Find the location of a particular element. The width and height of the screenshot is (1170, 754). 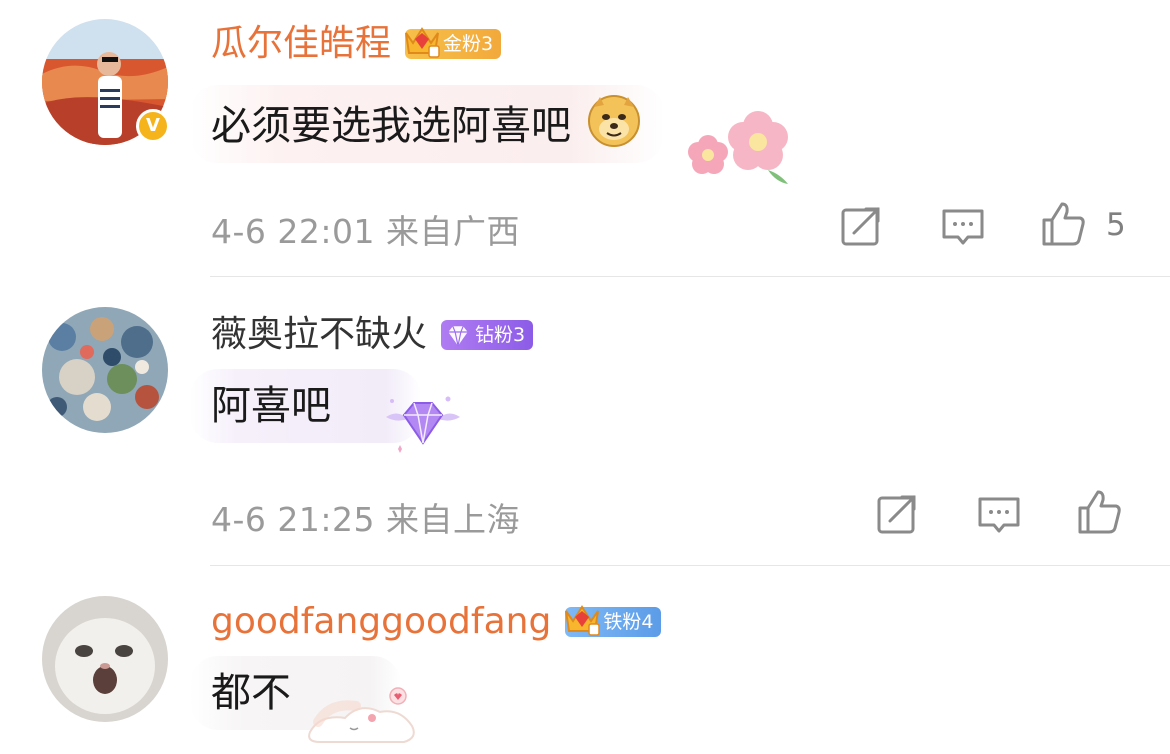

comment-text: 都不 is located at coordinates (251, 693).